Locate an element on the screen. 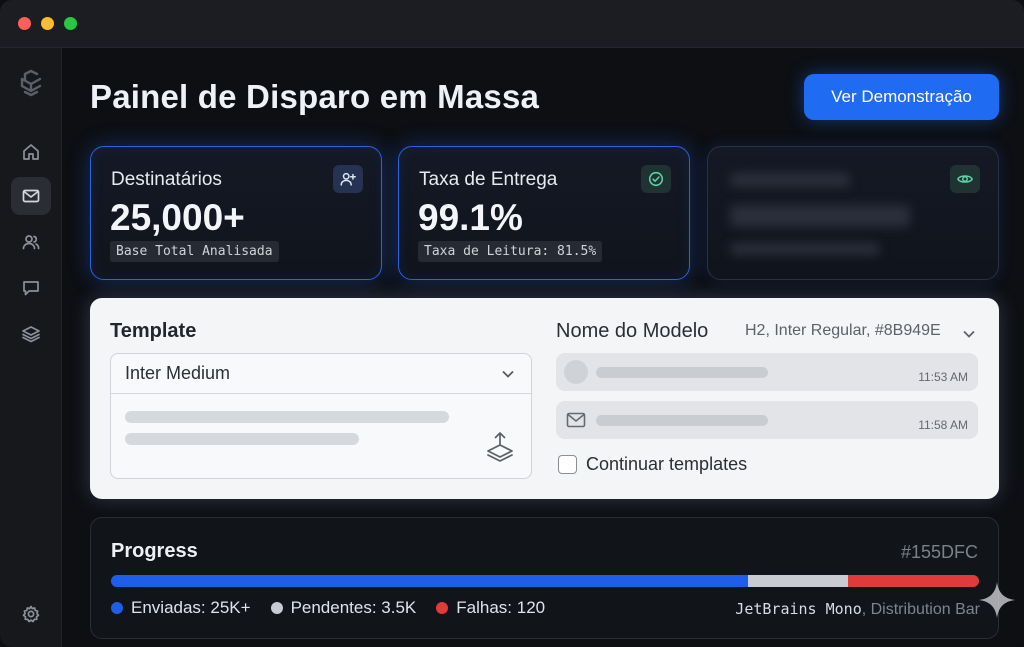  sidebar-item-users is located at coordinates (31, 242).